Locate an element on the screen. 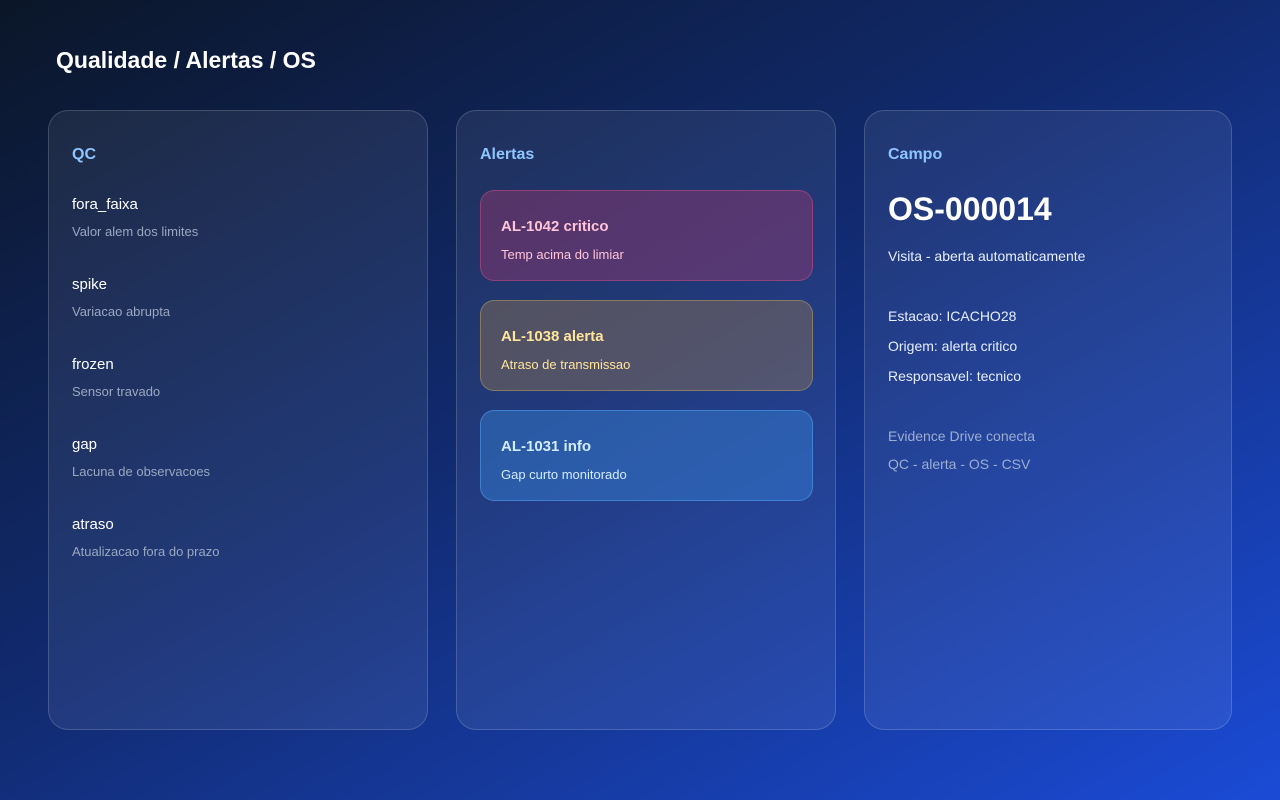  qc-item-atraso: atraso Atualizacao fora do prazo is located at coordinates (238, 556).